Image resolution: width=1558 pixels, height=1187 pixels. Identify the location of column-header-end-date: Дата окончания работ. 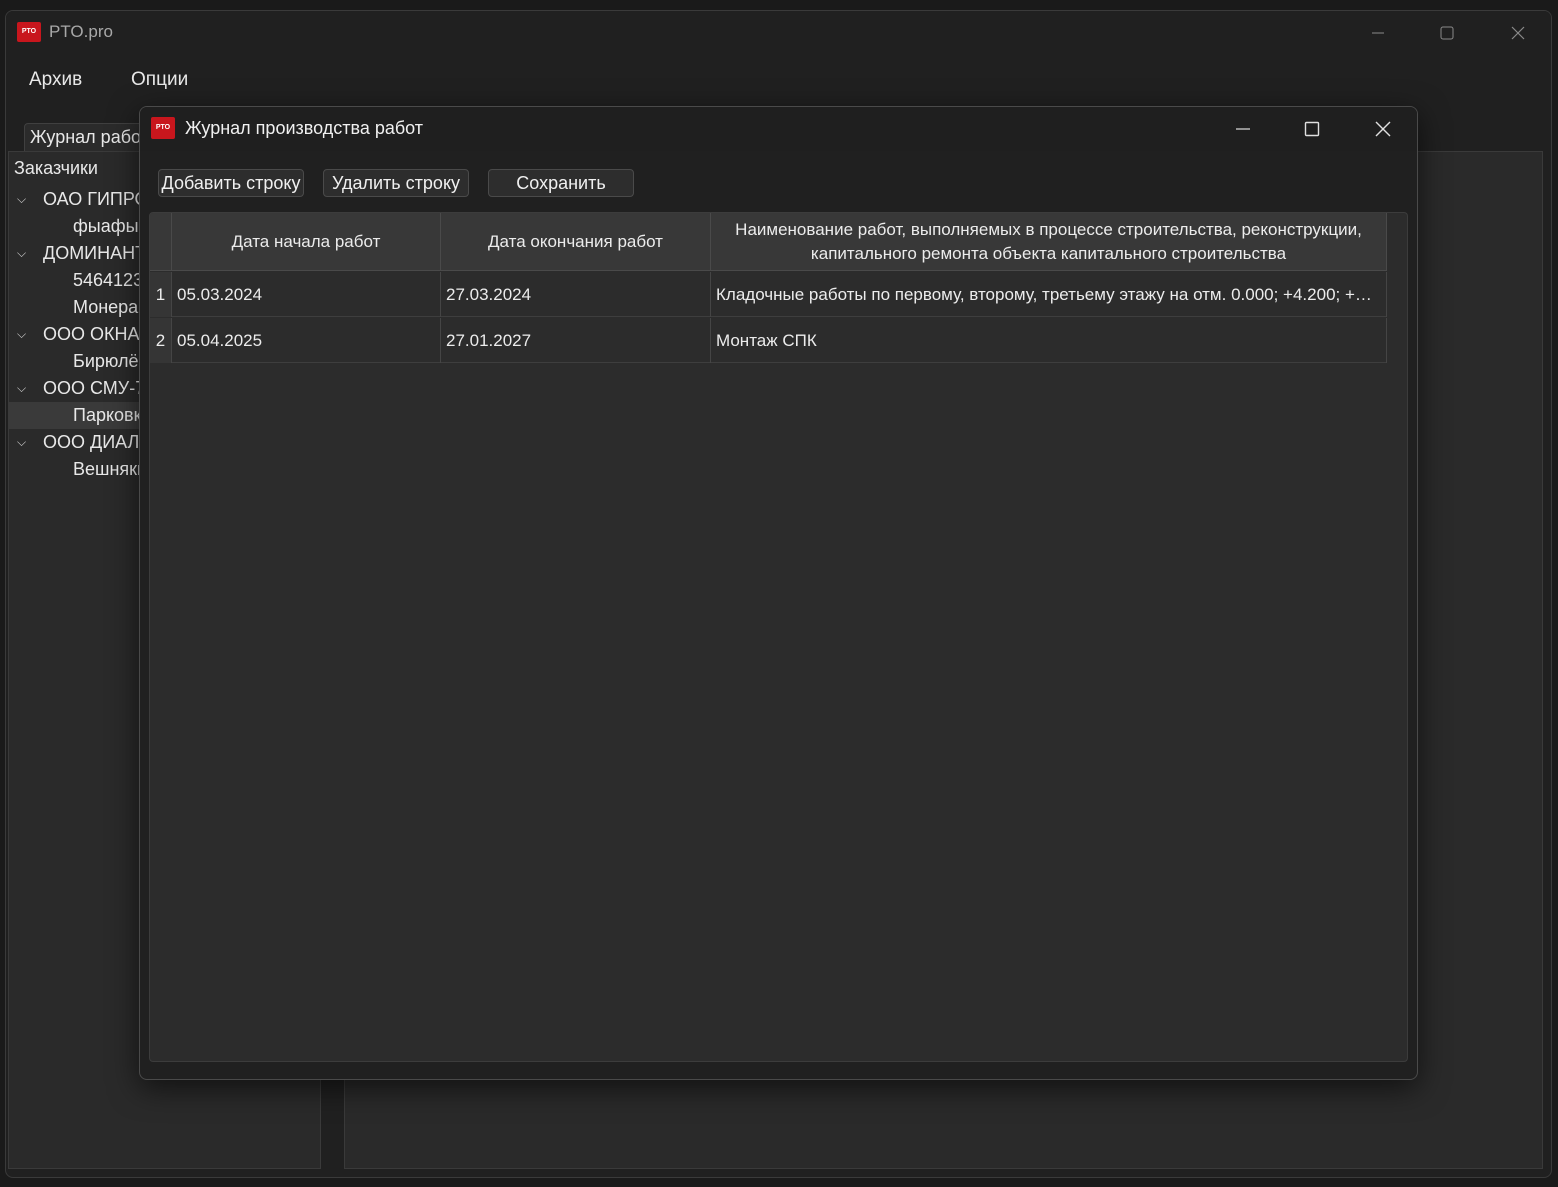
(576, 242).